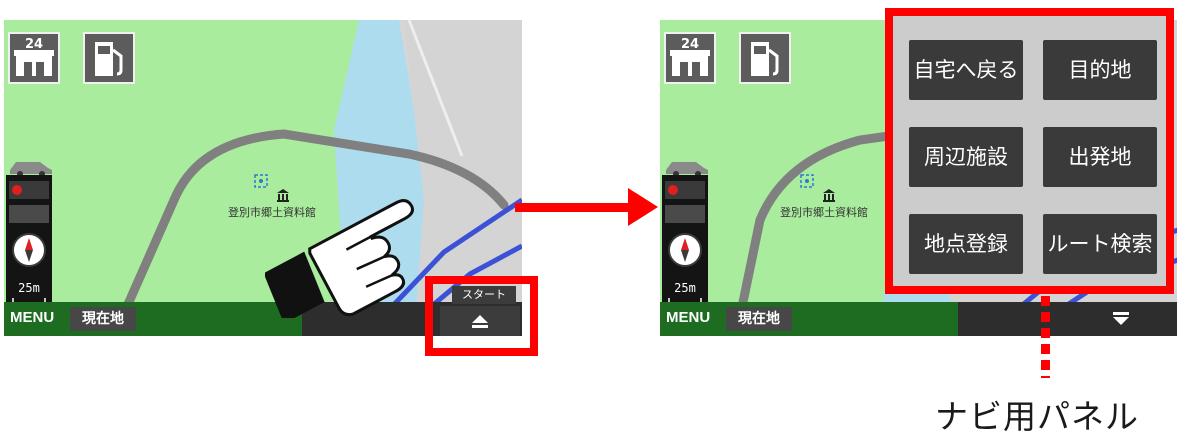 The height and width of the screenshot is (438, 1177). I want to click on pointing-hand-icon, so click(340, 258).